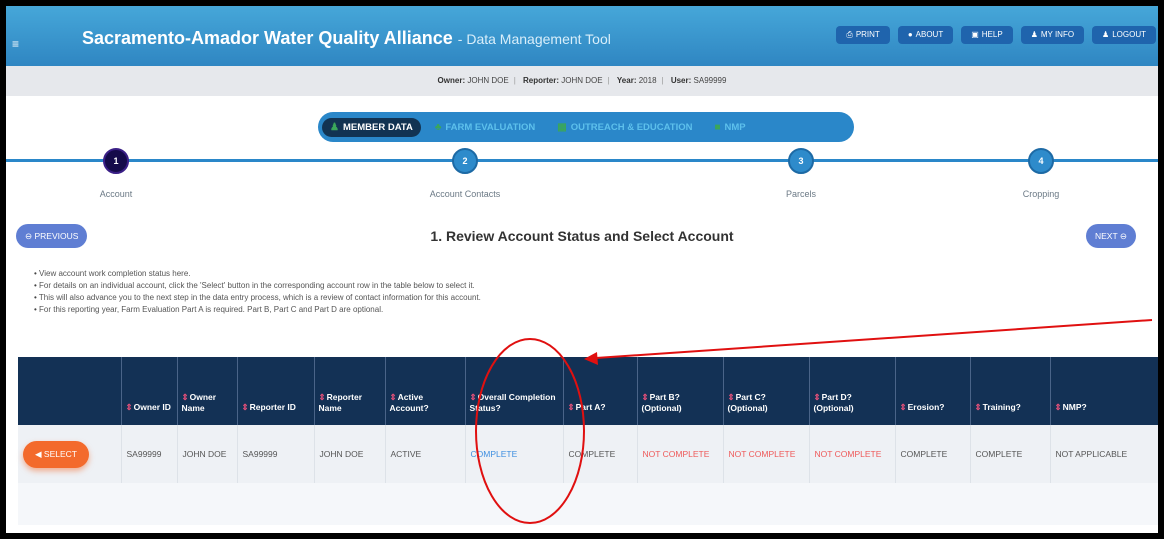  I want to click on select-label: SELECT, so click(60, 453).